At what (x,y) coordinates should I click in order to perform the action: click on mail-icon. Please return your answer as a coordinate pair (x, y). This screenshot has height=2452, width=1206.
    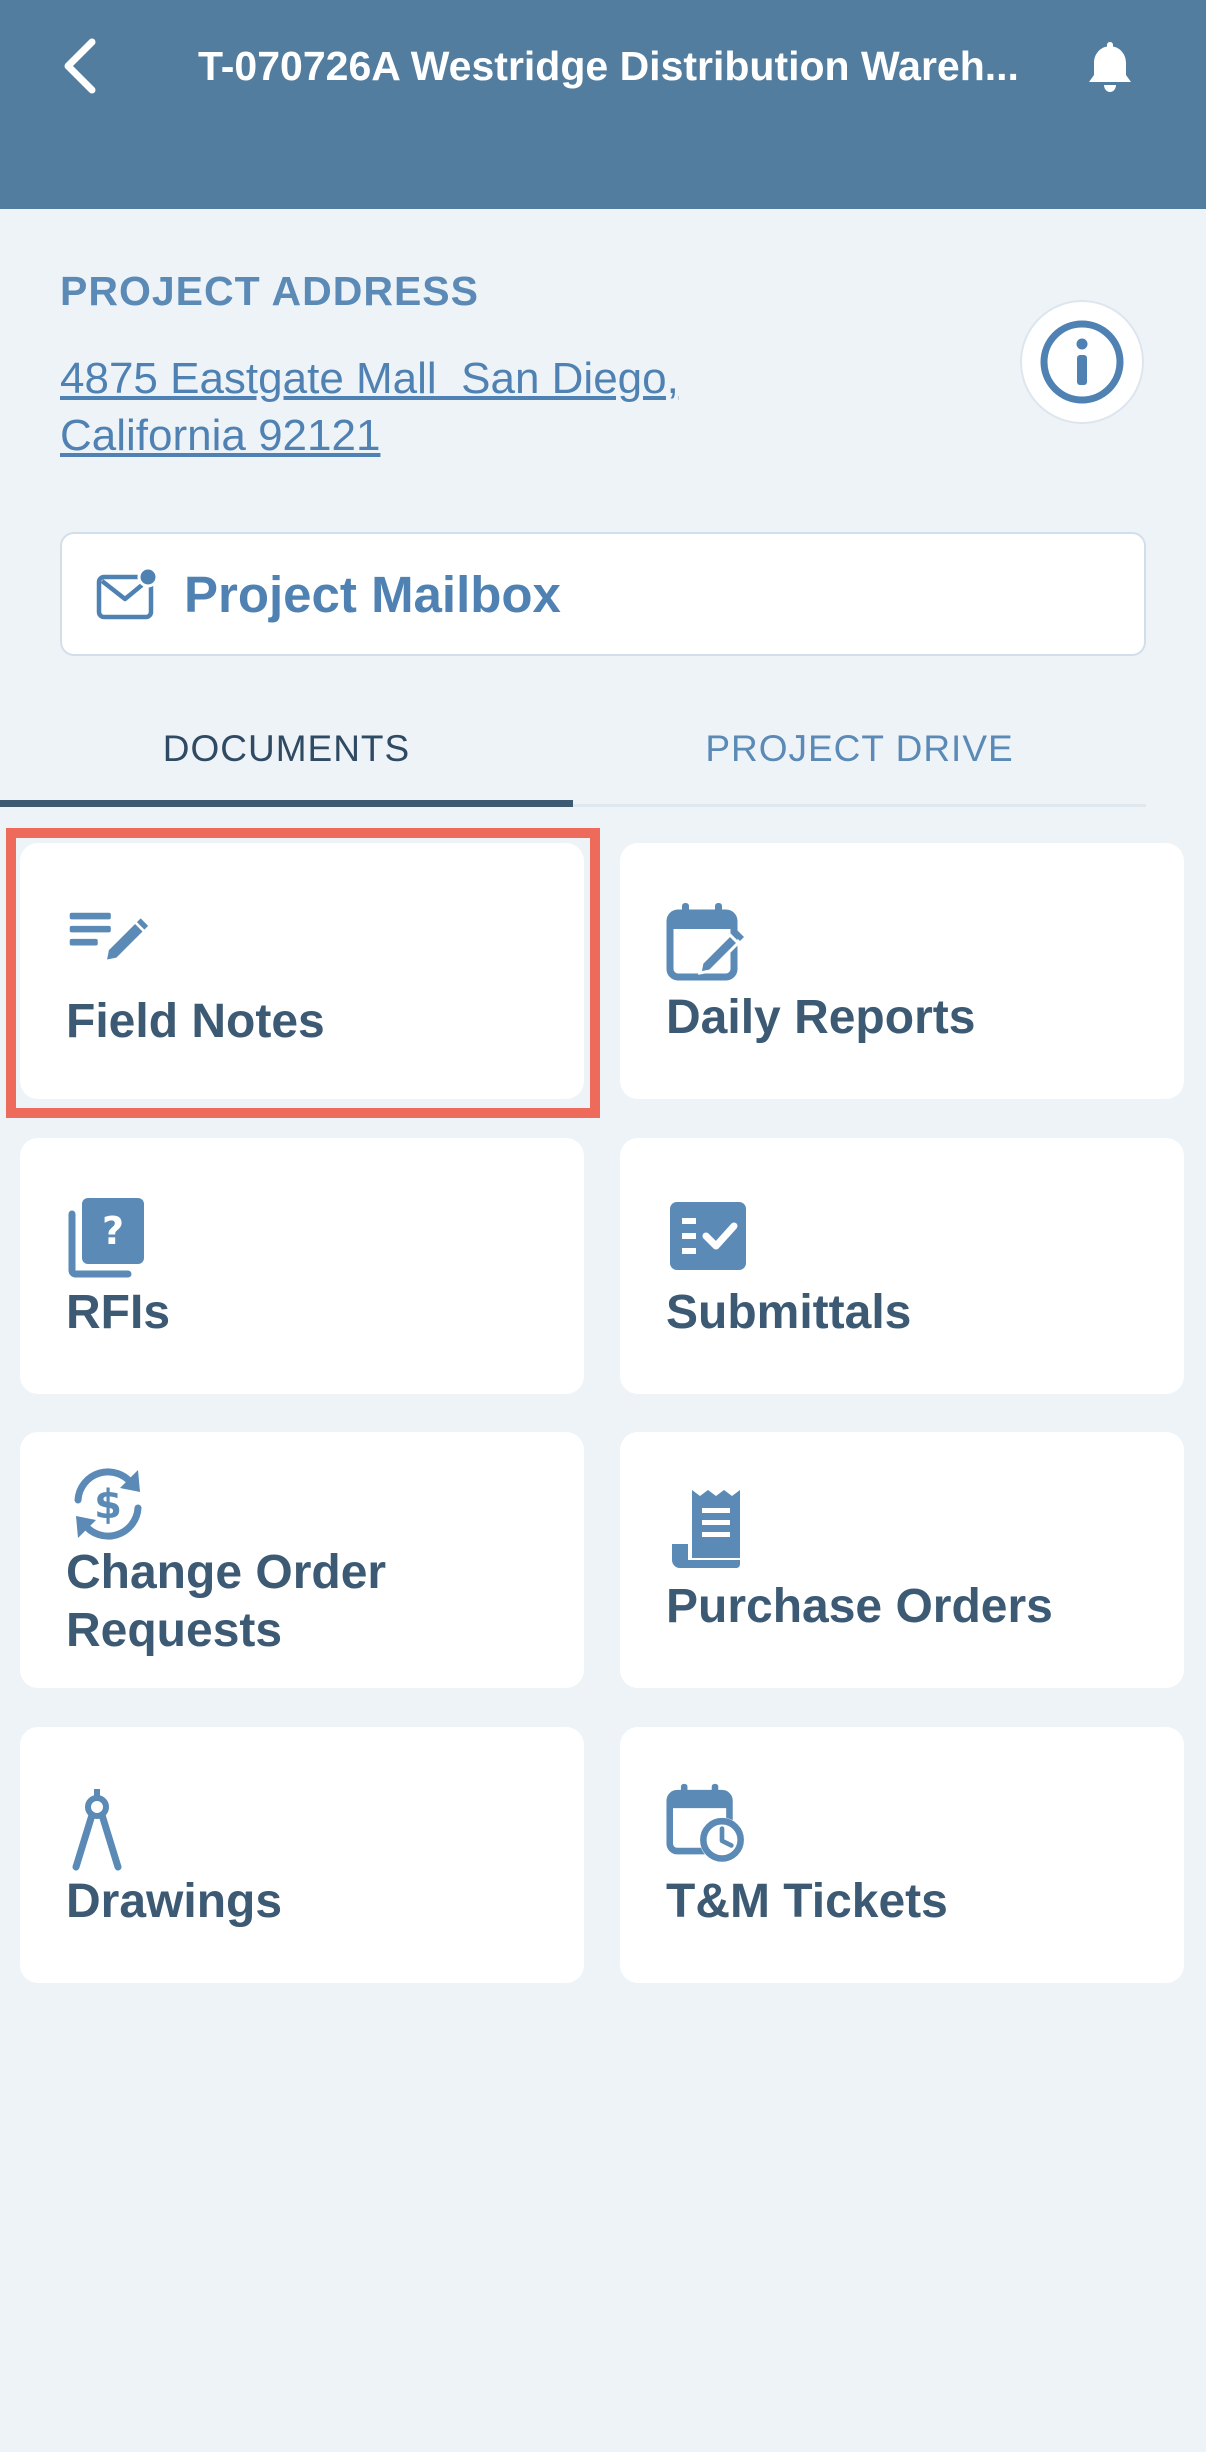
    Looking at the image, I should click on (127, 594).